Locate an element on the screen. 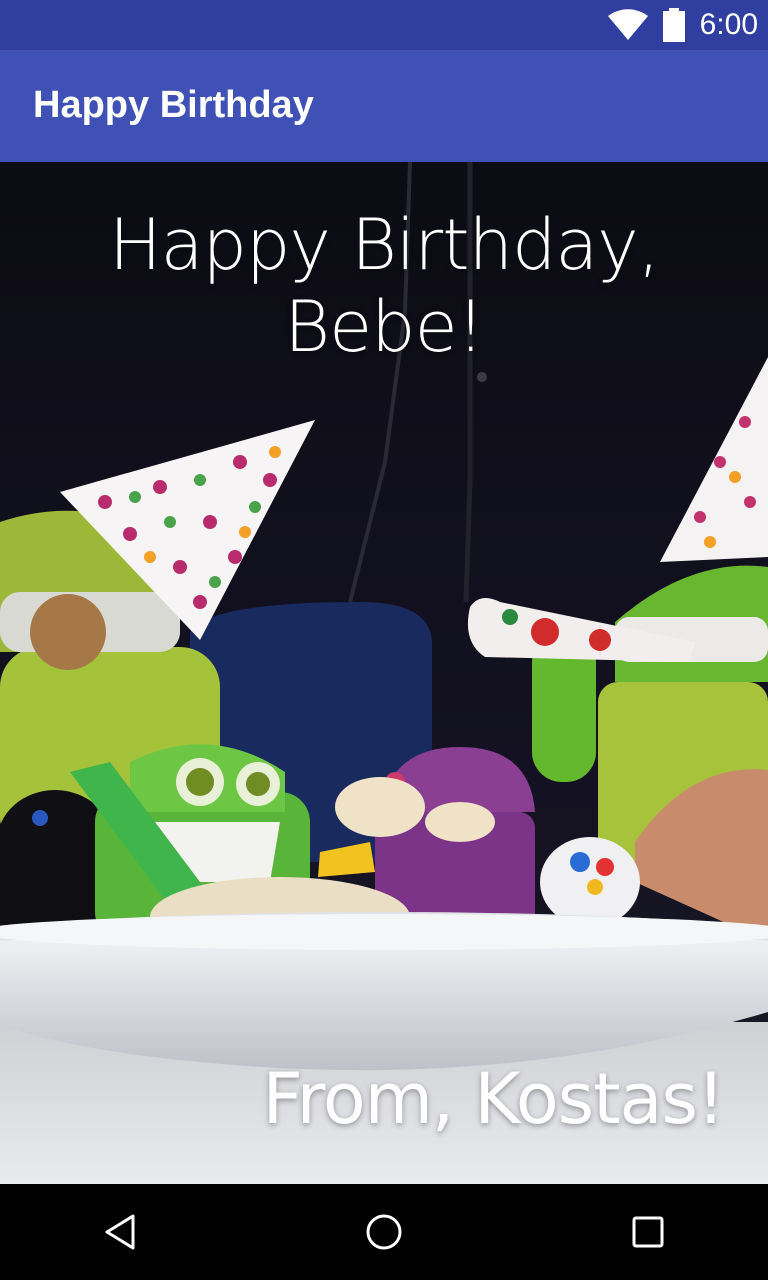  navigation-bar is located at coordinates (384, 1232).